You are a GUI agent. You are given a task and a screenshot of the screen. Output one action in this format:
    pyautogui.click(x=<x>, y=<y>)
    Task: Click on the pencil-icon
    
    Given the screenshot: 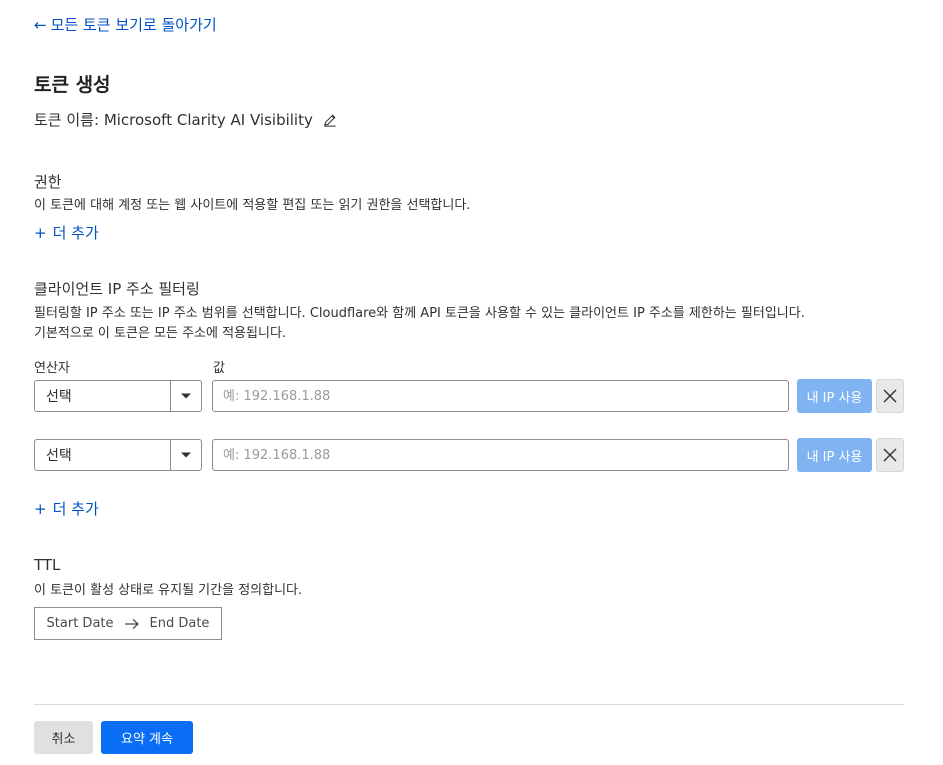 What is the action you would take?
    pyautogui.click(x=330, y=120)
    